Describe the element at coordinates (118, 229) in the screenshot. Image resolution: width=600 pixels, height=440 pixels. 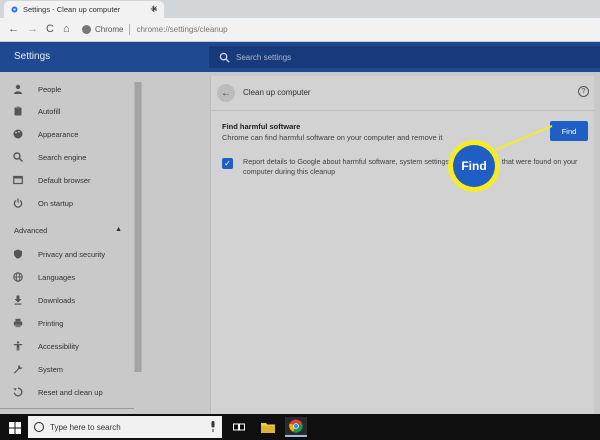
I see `caret-up-icon: ▲` at that location.